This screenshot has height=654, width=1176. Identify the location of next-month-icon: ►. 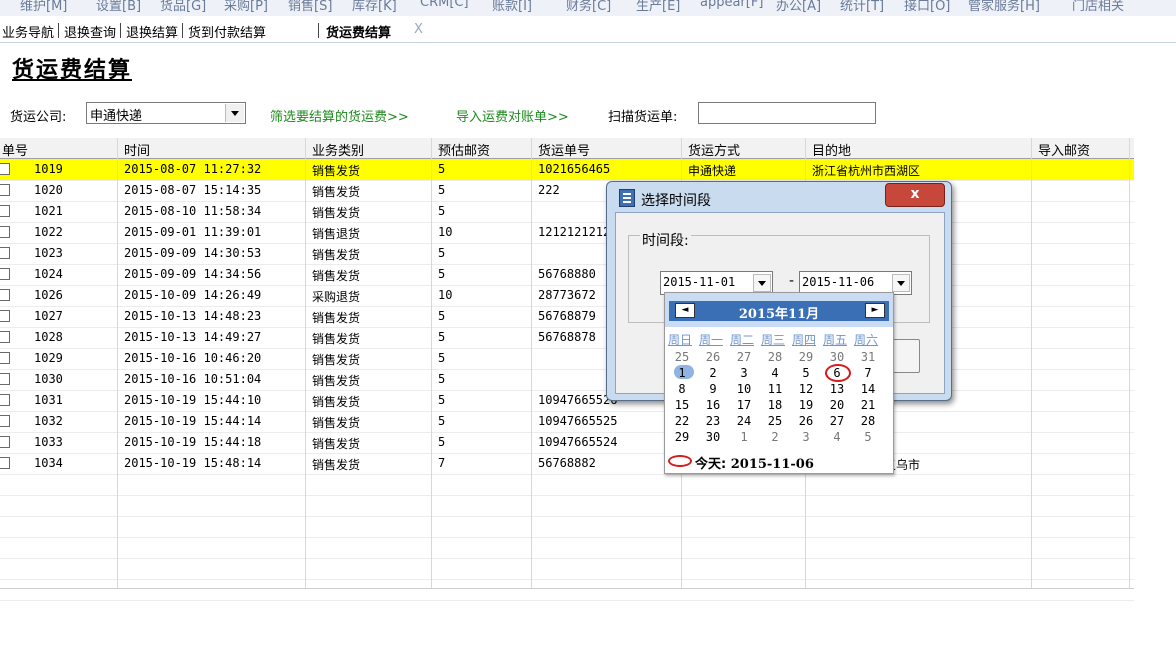
(875, 310).